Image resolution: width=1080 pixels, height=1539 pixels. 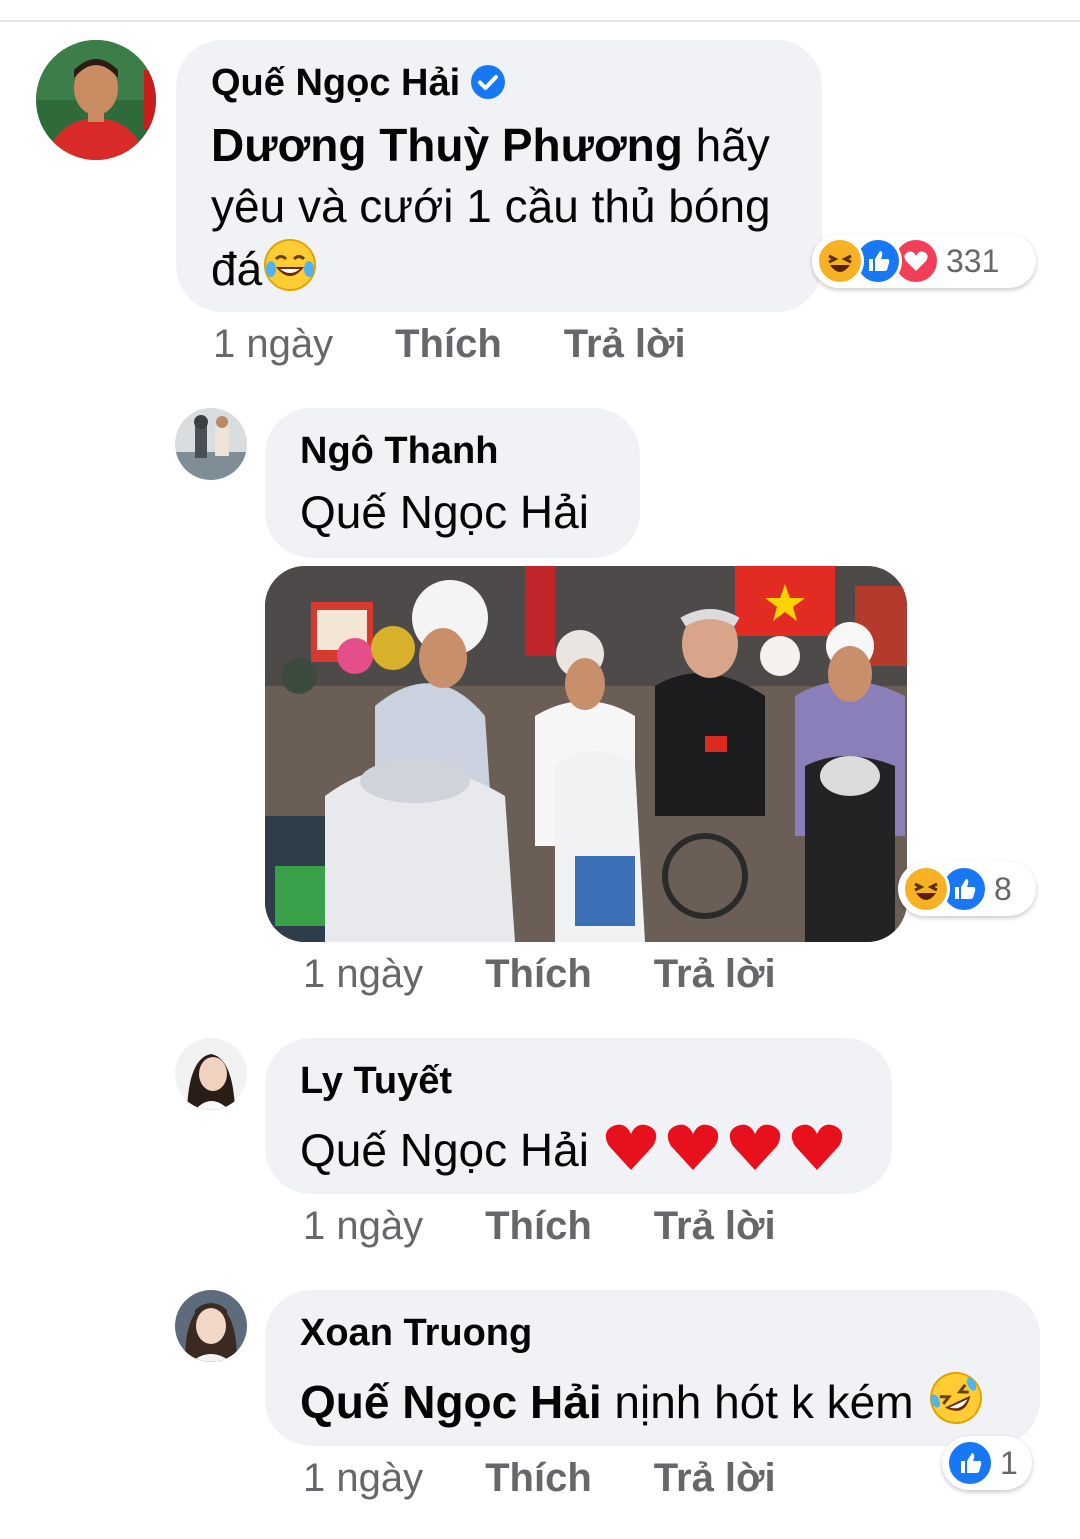 I want to click on comment-text-line2: yêu và cưới 1 cầu thủ bóng, so click(x=491, y=206).